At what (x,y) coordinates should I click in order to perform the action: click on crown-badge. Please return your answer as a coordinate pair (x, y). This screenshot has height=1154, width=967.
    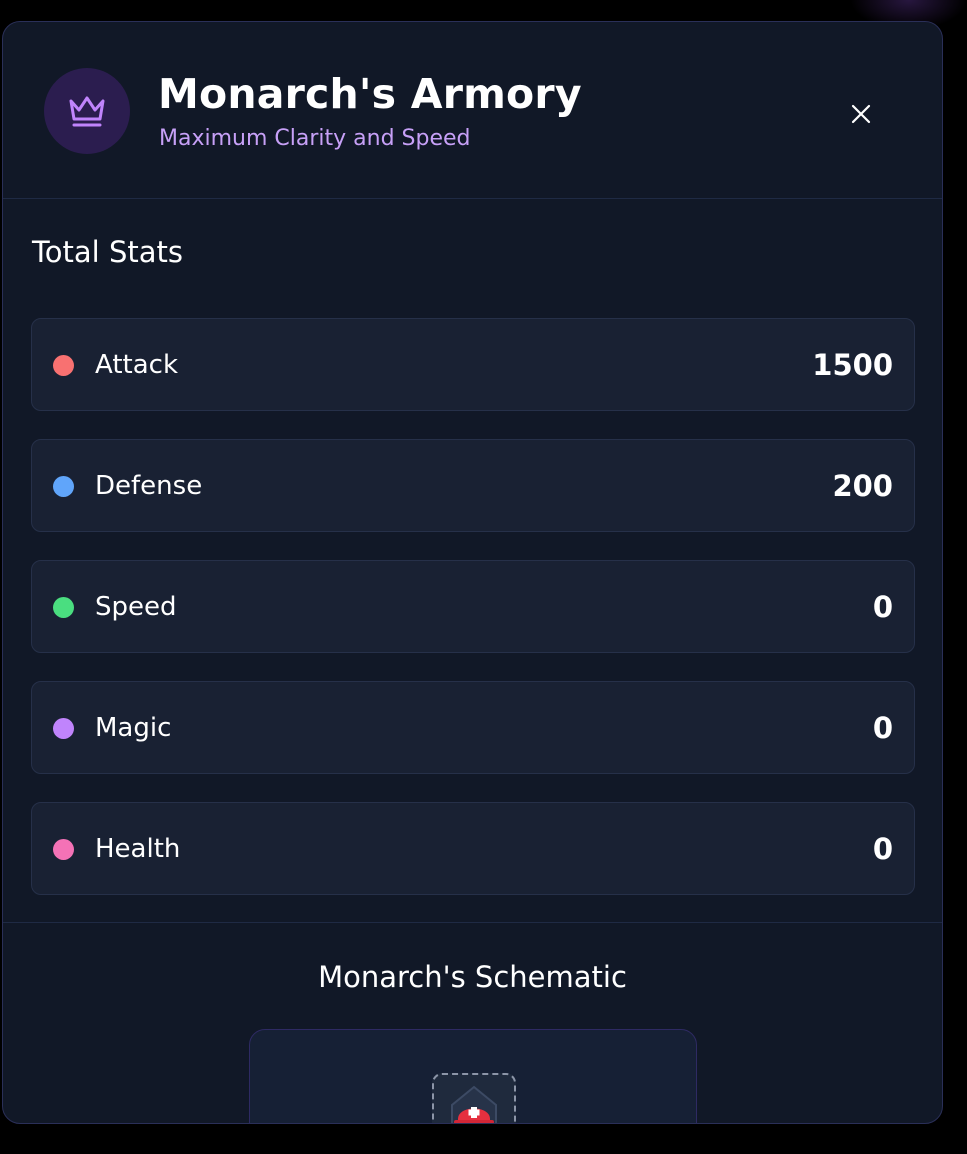
    Looking at the image, I should click on (87, 111).